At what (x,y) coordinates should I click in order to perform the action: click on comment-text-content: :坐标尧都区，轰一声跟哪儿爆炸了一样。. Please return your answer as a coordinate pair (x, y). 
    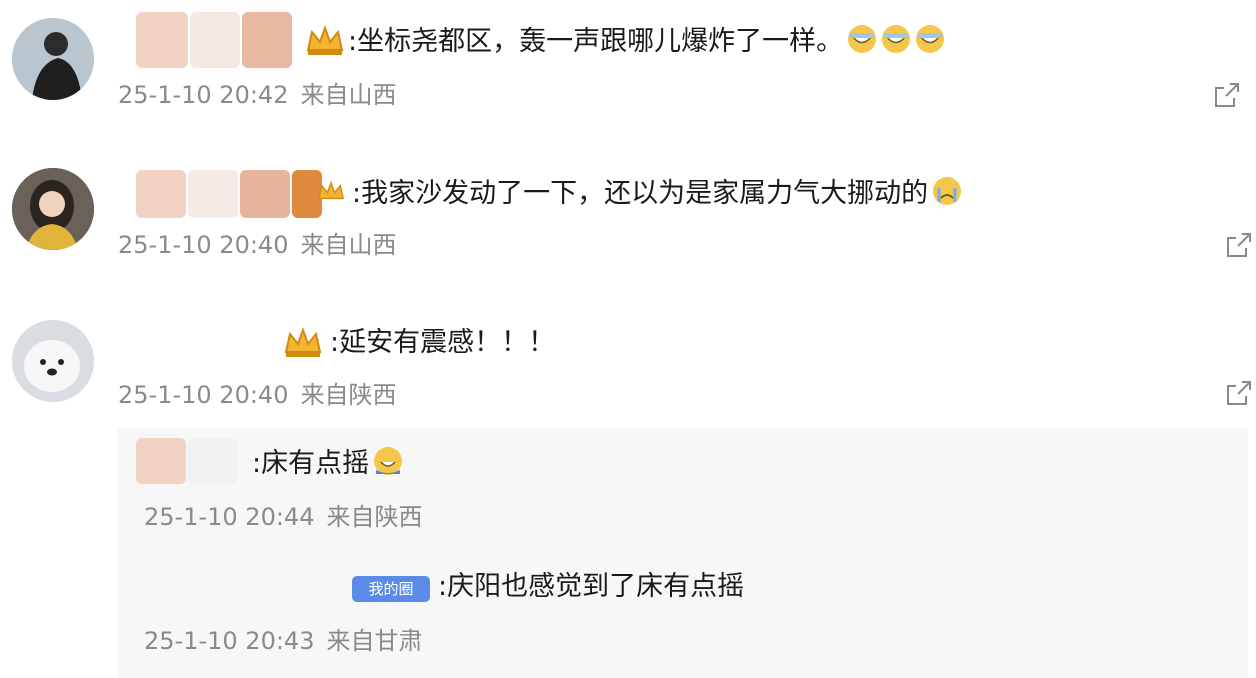
    Looking at the image, I should click on (596, 41).